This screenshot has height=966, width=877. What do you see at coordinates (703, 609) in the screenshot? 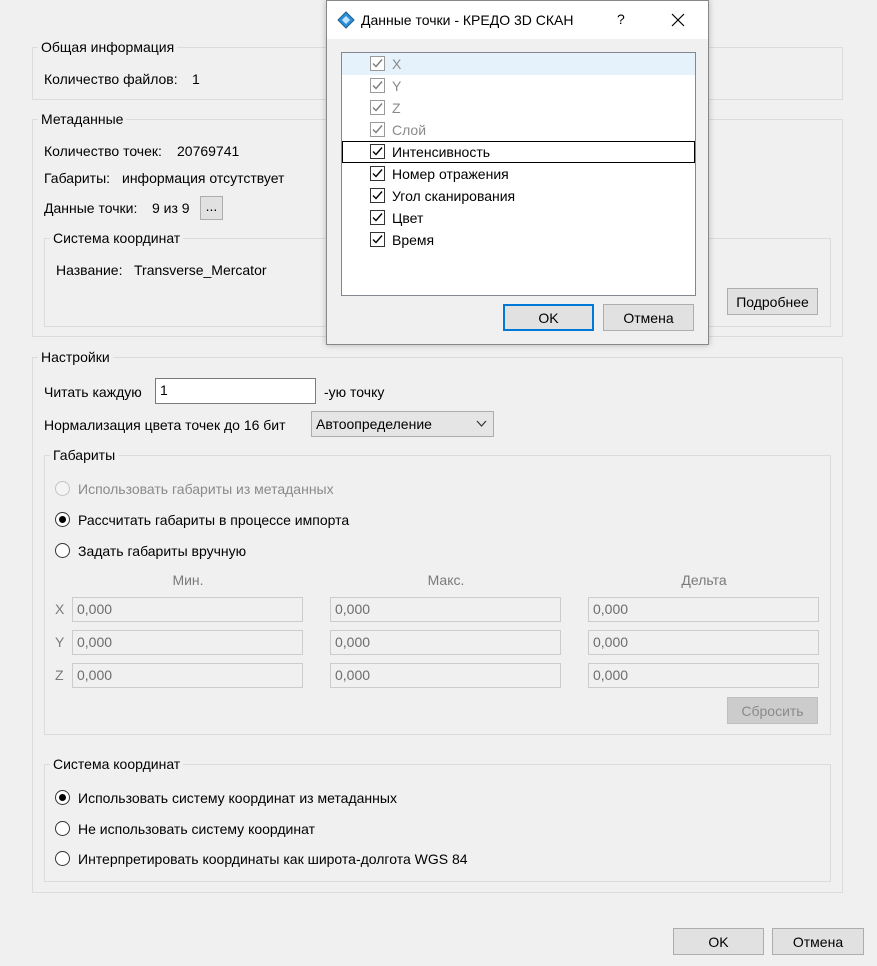
I see `x-delta-field: 0,000` at bounding box center [703, 609].